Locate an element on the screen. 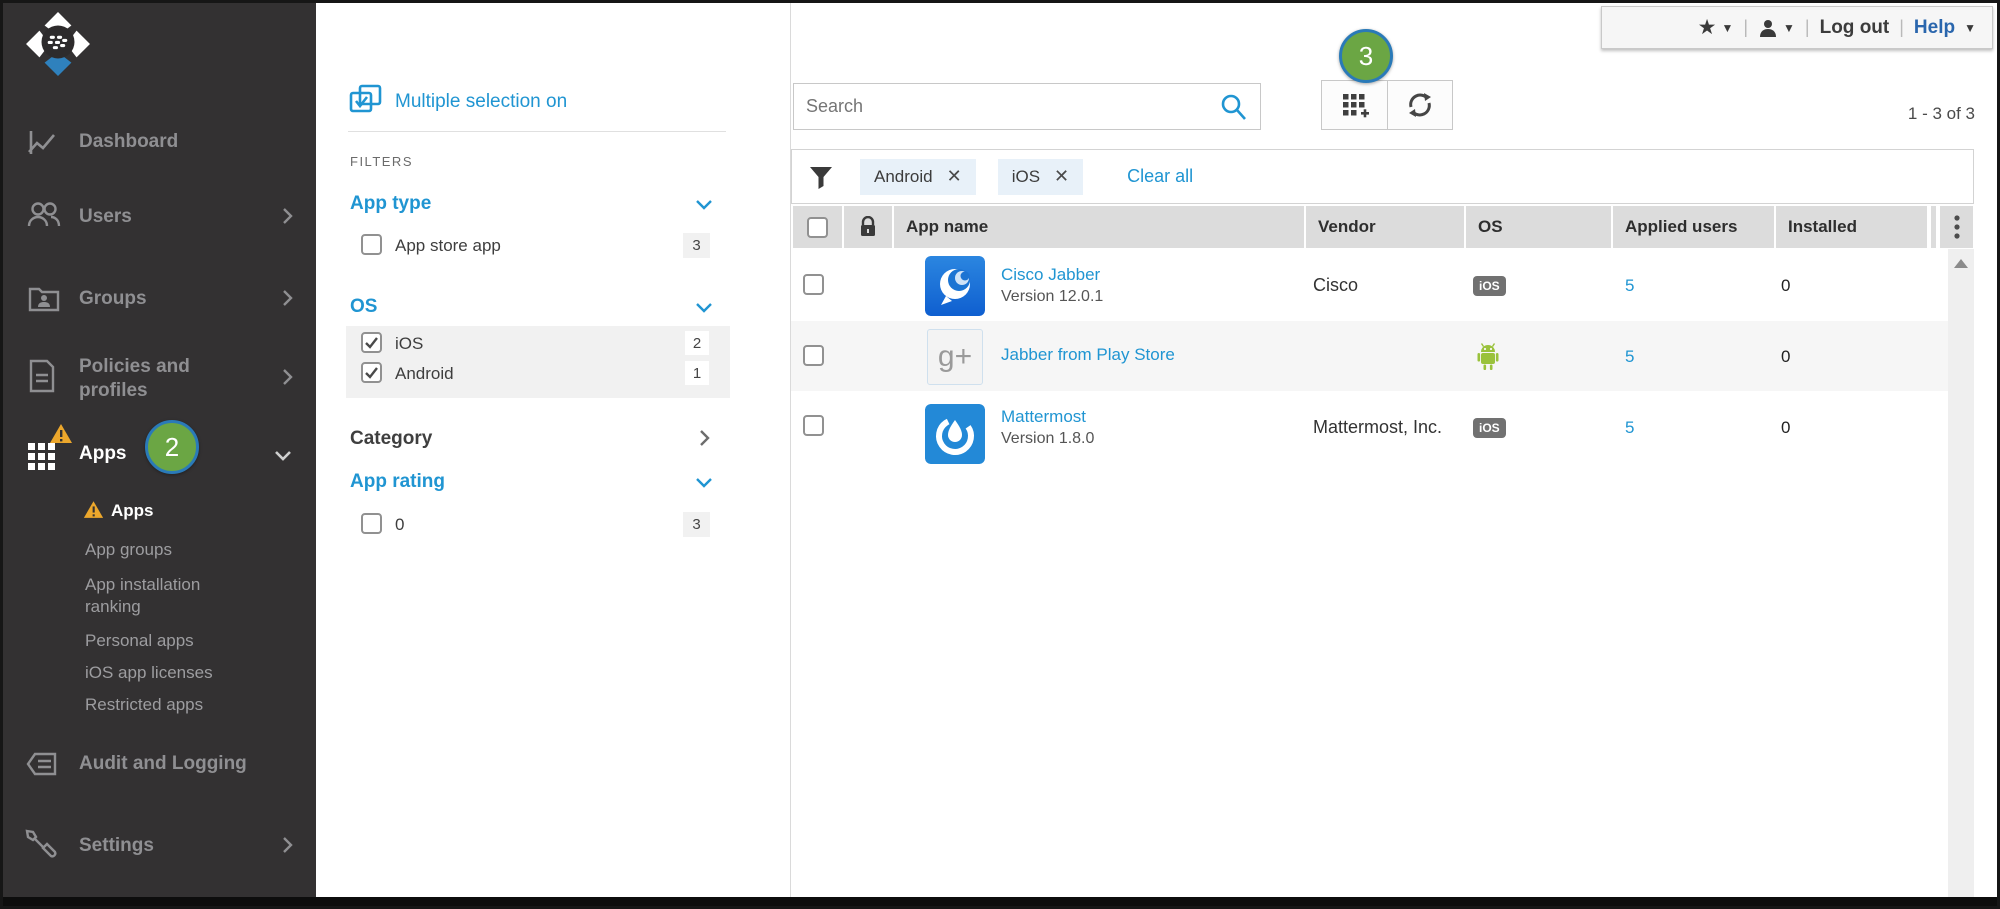 The height and width of the screenshot is (909, 2000). chip-label: Android is located at coordinates (903, 176).